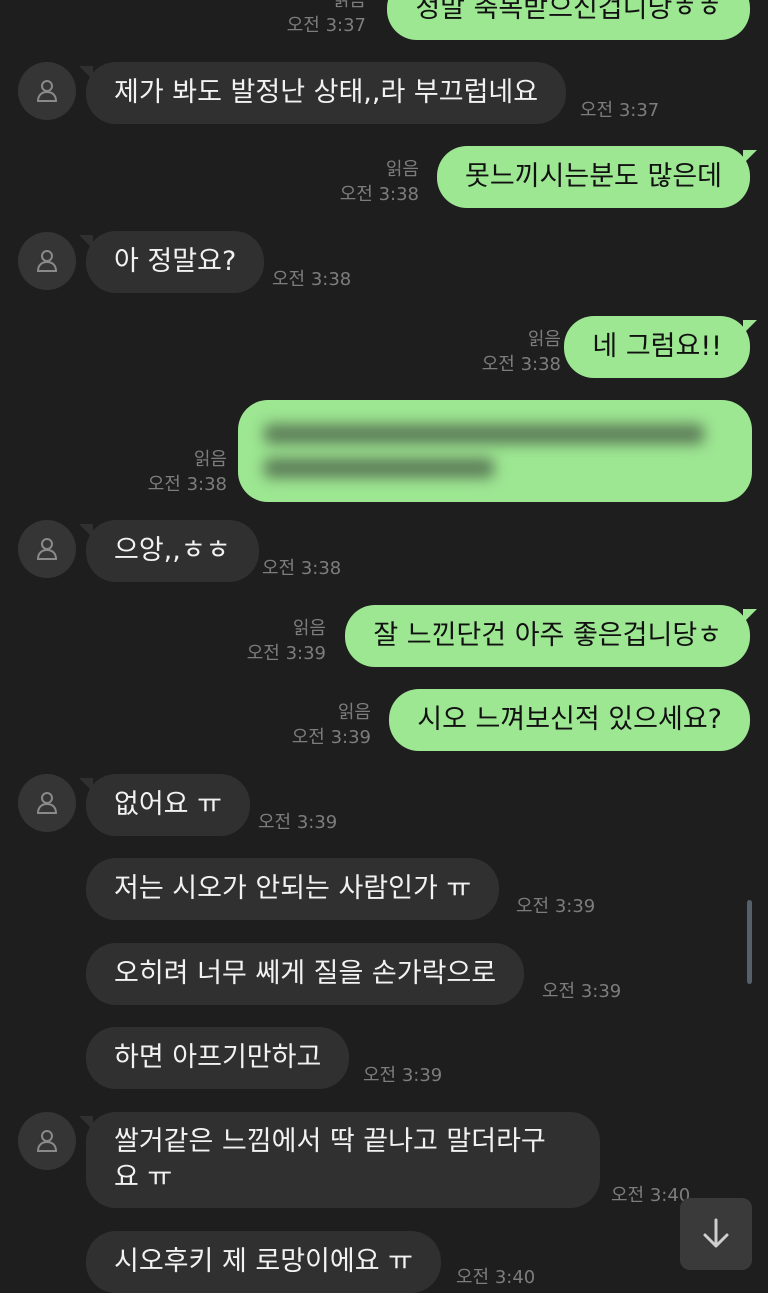 Image resolution: width=768 pixels, height=1293 pixels. I want to click on incoming-message: 시오후키 제 로망이에요 ㅠ, so click(263, 1262).